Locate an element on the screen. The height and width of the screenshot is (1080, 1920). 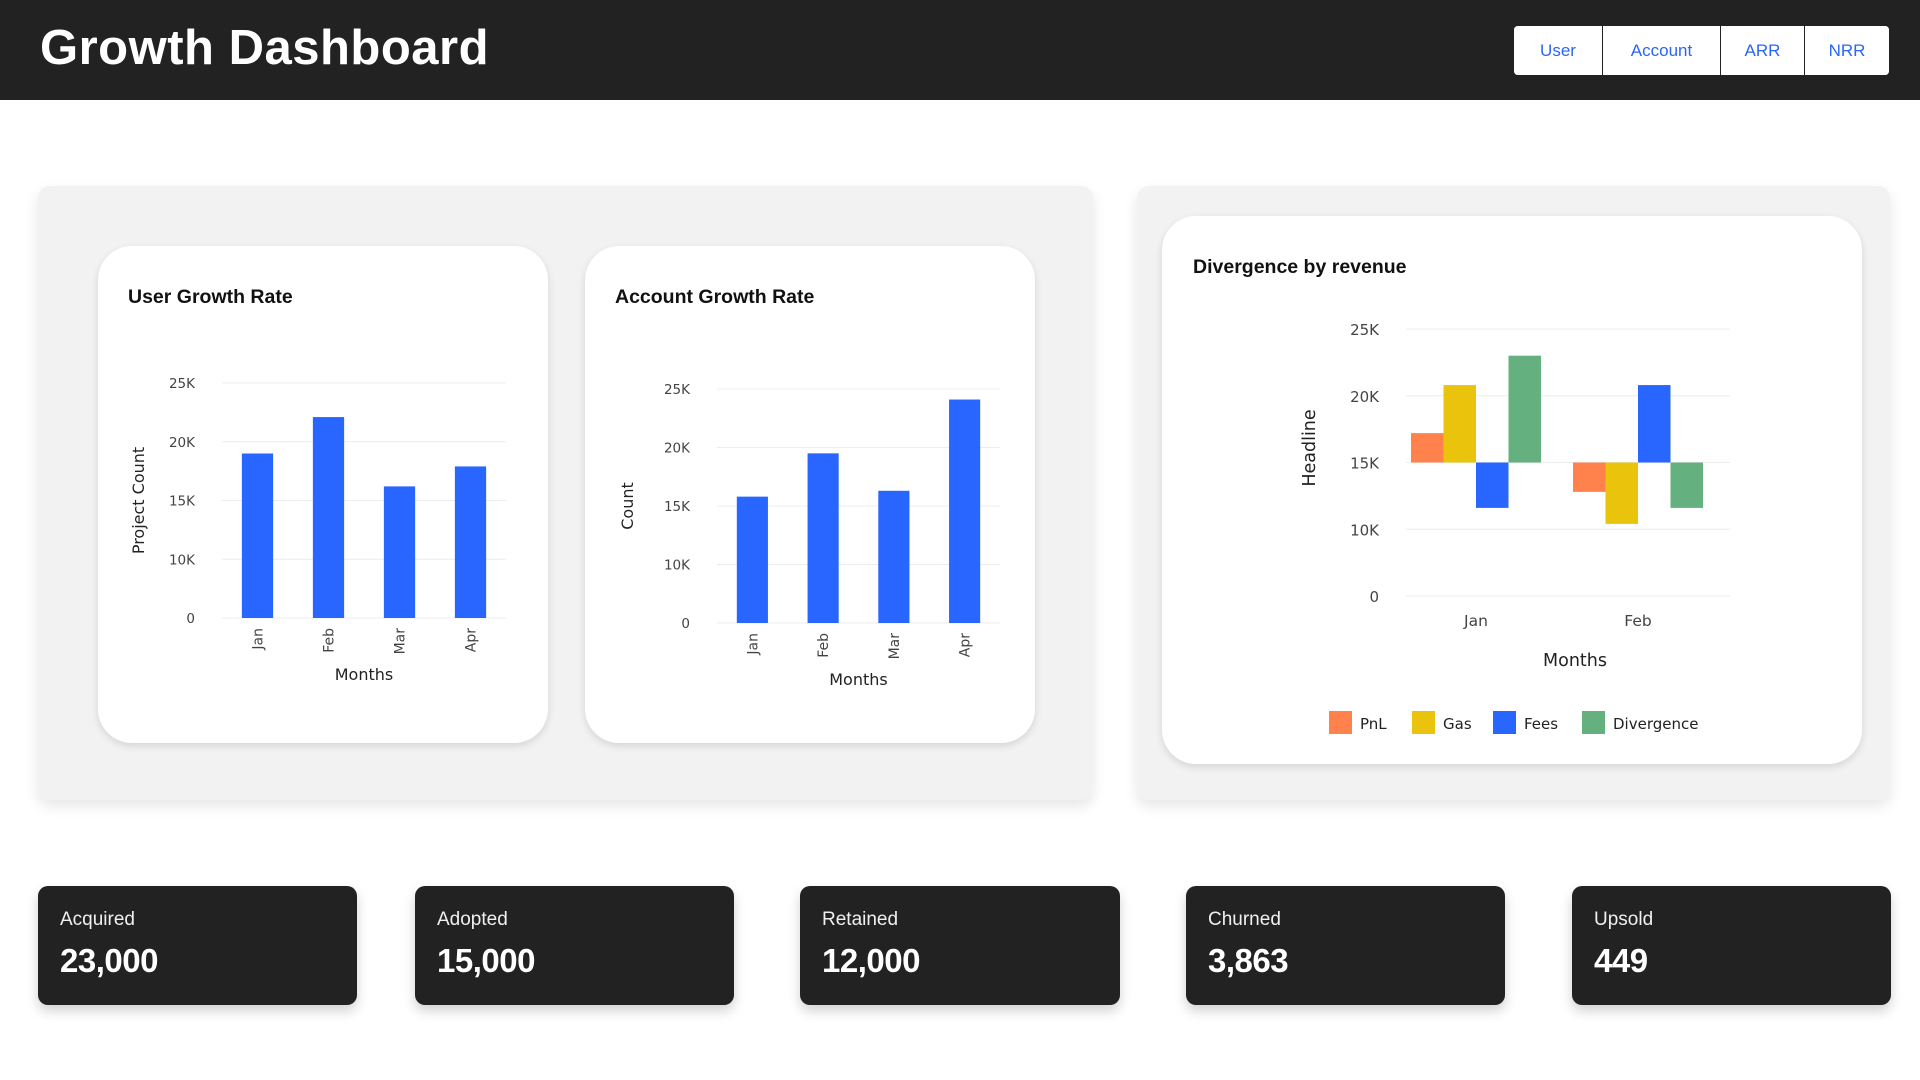
stat-card-acquired: Acquired 23,000 is located at coordinates (197, 945).